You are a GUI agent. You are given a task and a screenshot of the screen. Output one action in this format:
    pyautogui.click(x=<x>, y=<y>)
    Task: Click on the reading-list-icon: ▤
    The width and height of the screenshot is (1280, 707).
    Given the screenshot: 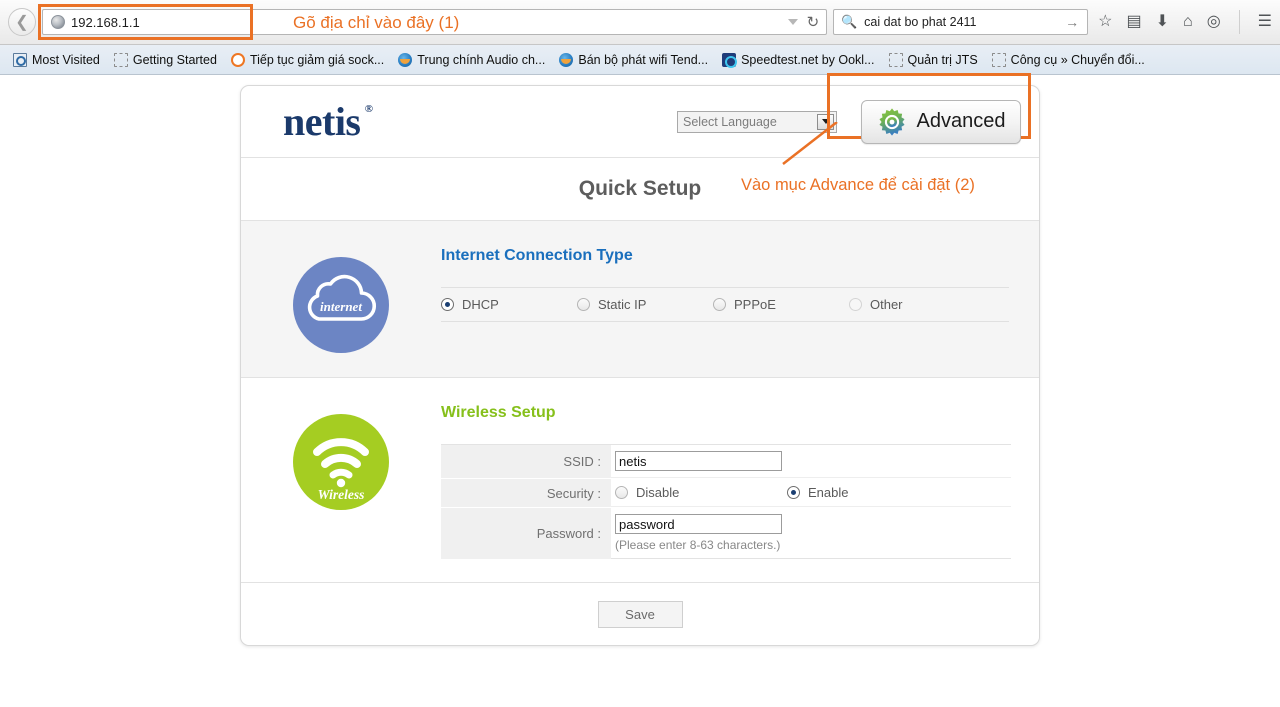 What is the action you would take?
    pyautogui.click(x=1133, y=22)
    